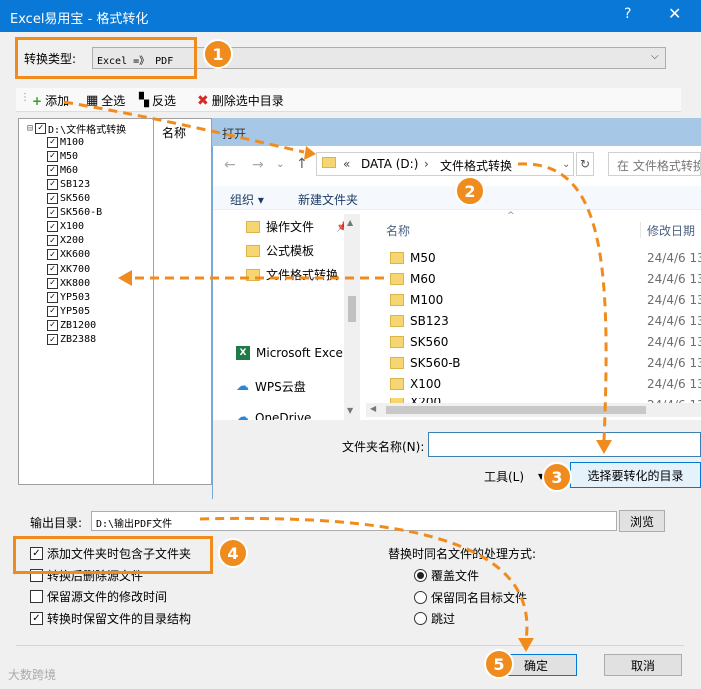 Image resolution: width=701 pixels, height=689 pixels. I want to click on step-badge-3: 3, so click(557, 477).